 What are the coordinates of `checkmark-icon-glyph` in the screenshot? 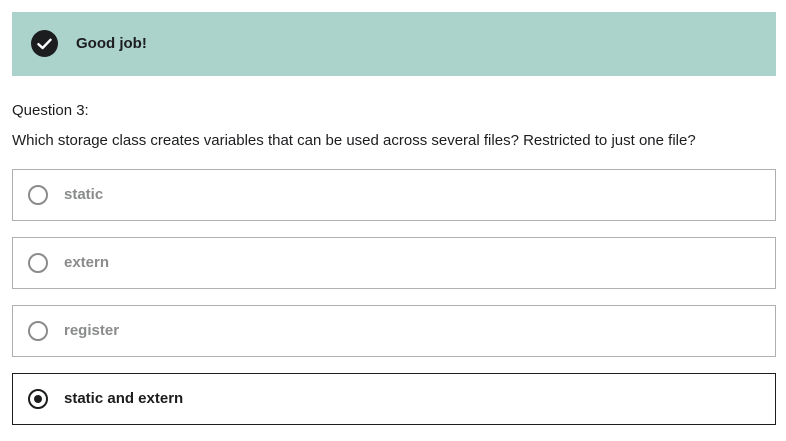 It's located at (44, 43).